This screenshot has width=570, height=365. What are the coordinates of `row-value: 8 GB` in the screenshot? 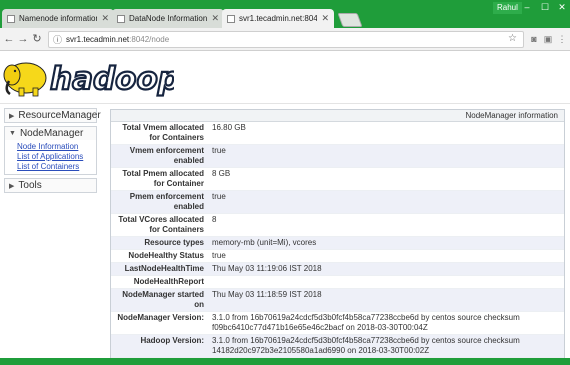 It's located at (221, 173).